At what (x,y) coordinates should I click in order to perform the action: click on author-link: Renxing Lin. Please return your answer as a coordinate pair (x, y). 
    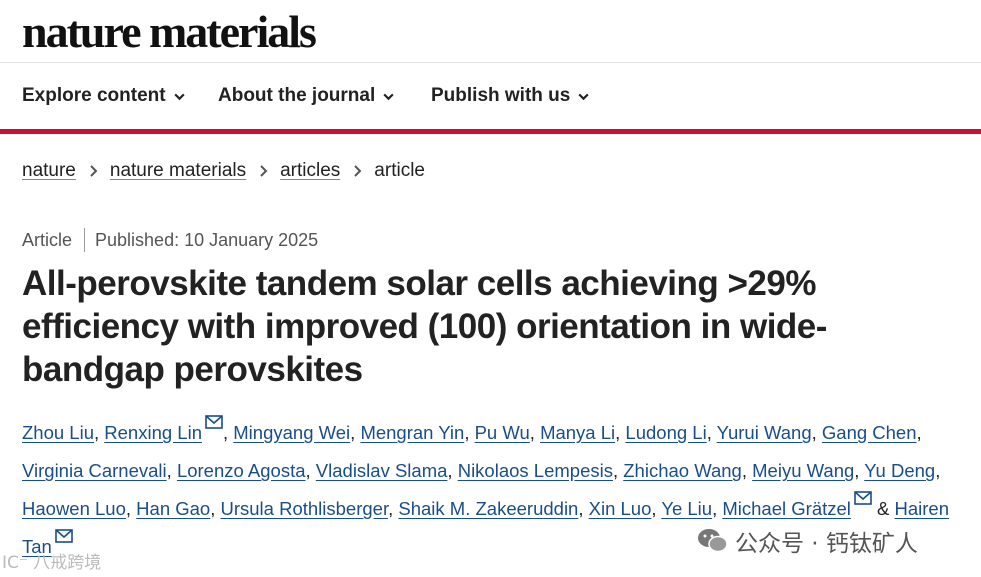
    Looking at the image, I should click on (153, 432).